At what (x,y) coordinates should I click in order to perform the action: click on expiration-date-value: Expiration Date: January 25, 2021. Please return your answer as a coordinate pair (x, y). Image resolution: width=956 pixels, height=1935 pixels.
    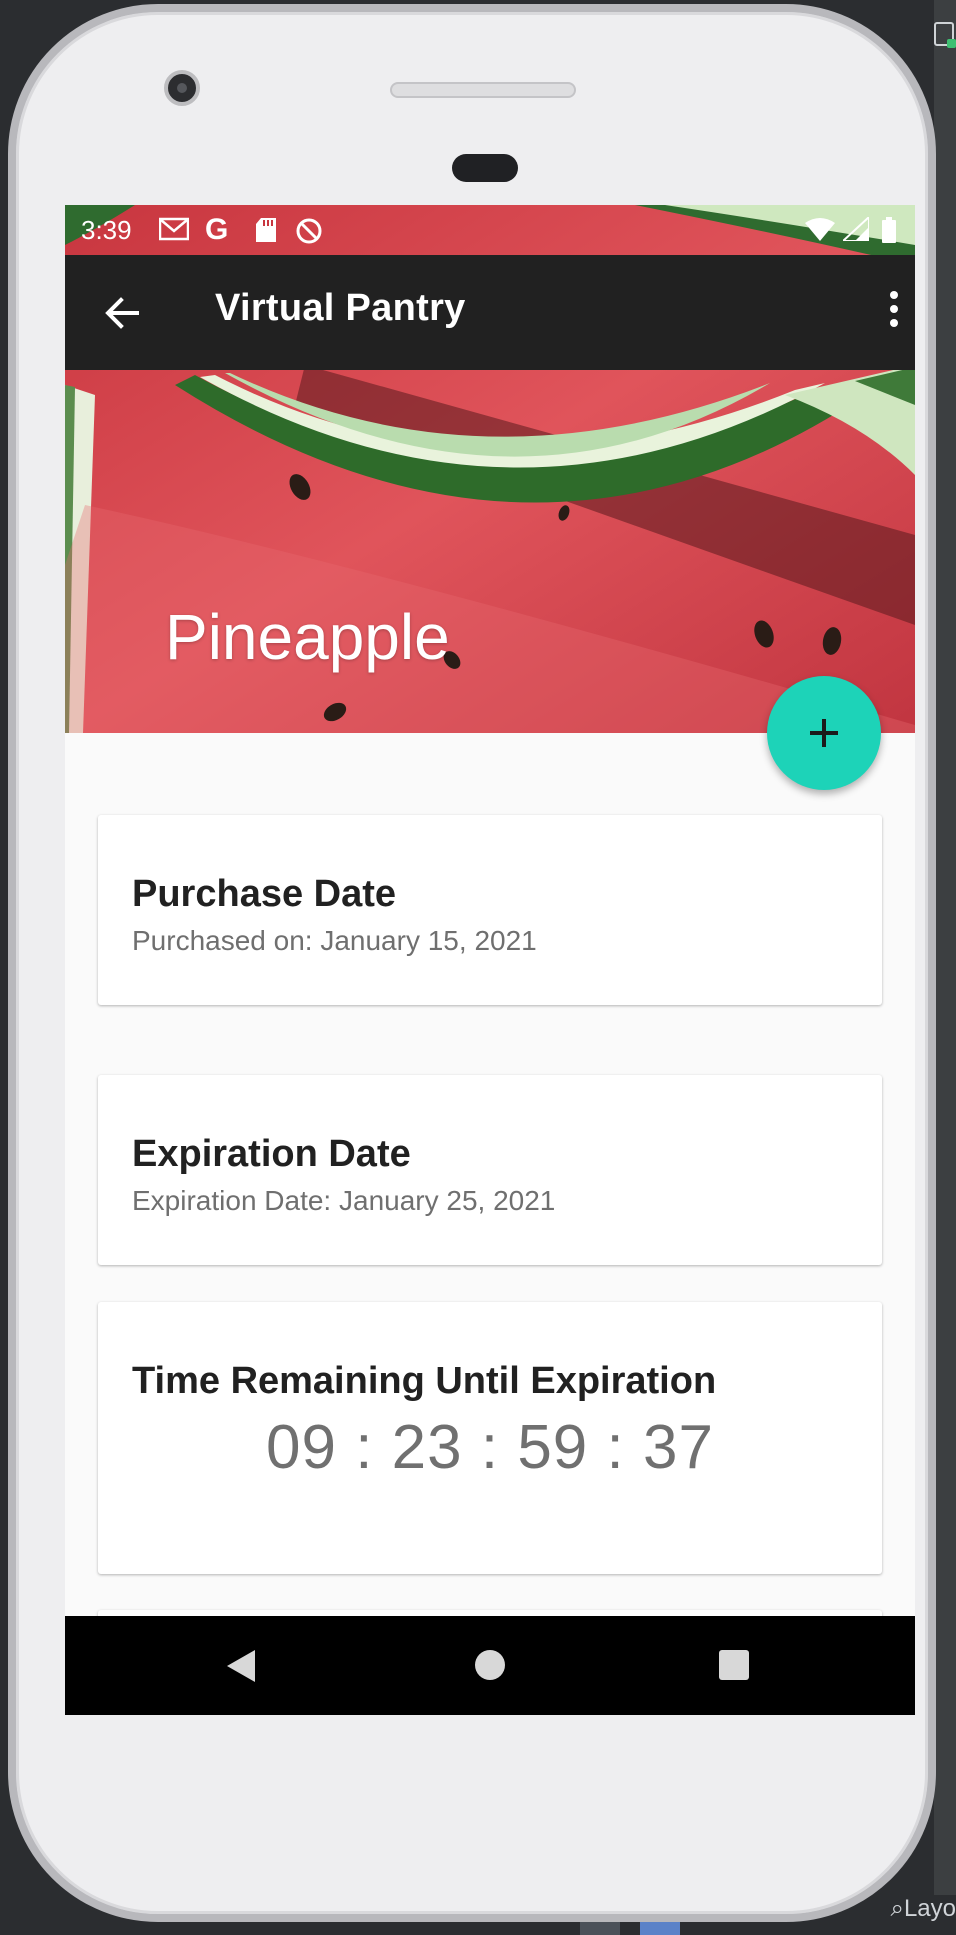
    Looking at the image, I should click on (344, 1200).